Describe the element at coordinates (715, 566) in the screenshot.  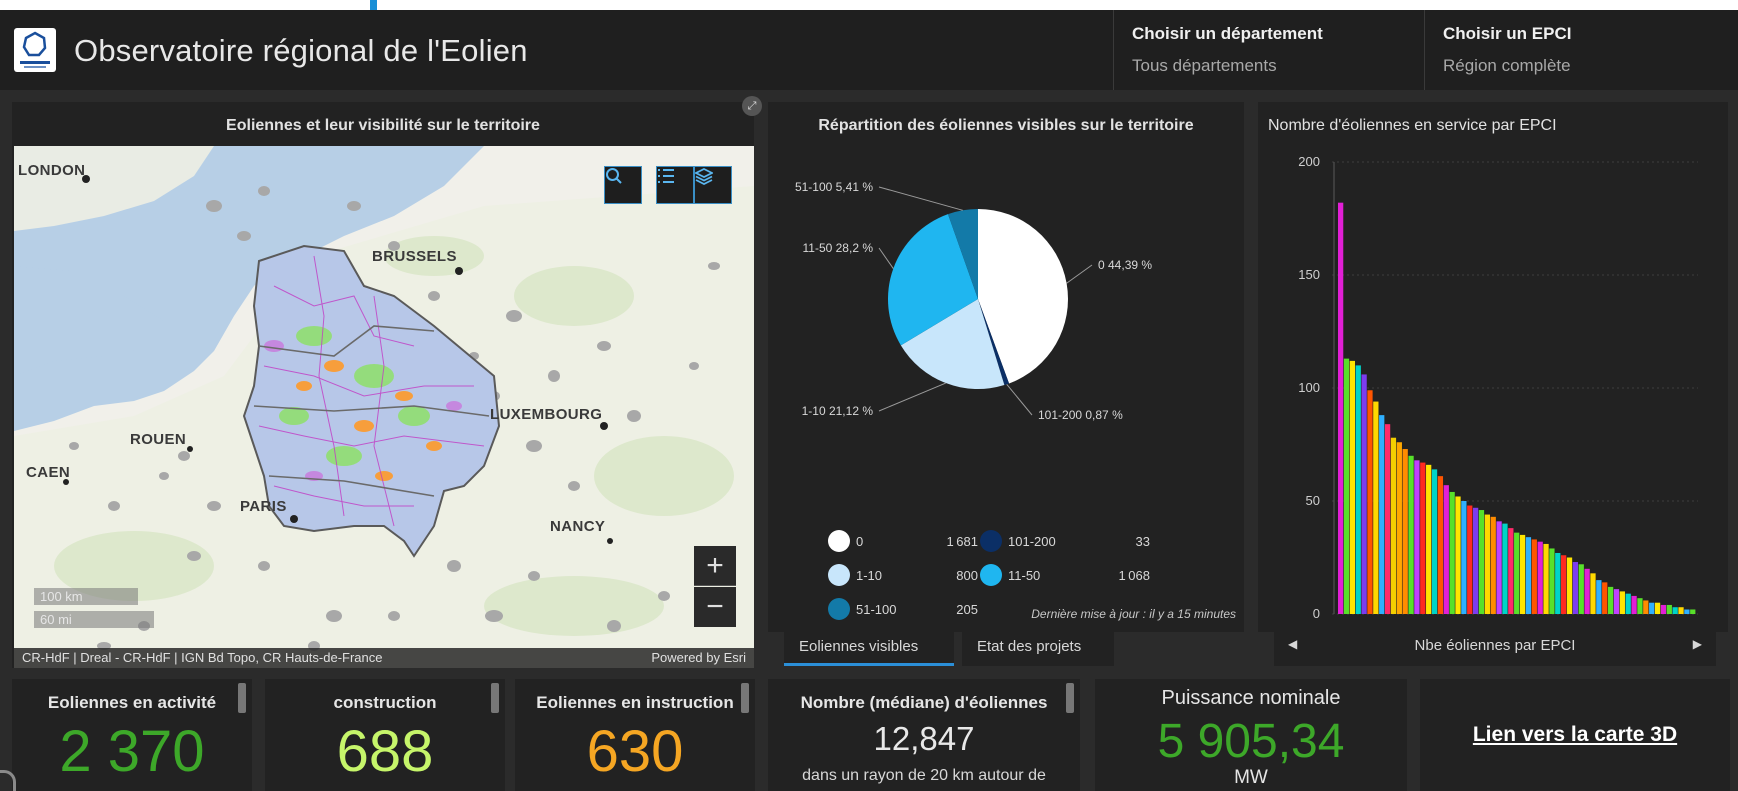
I see `zoom-in-button: +` at that location.